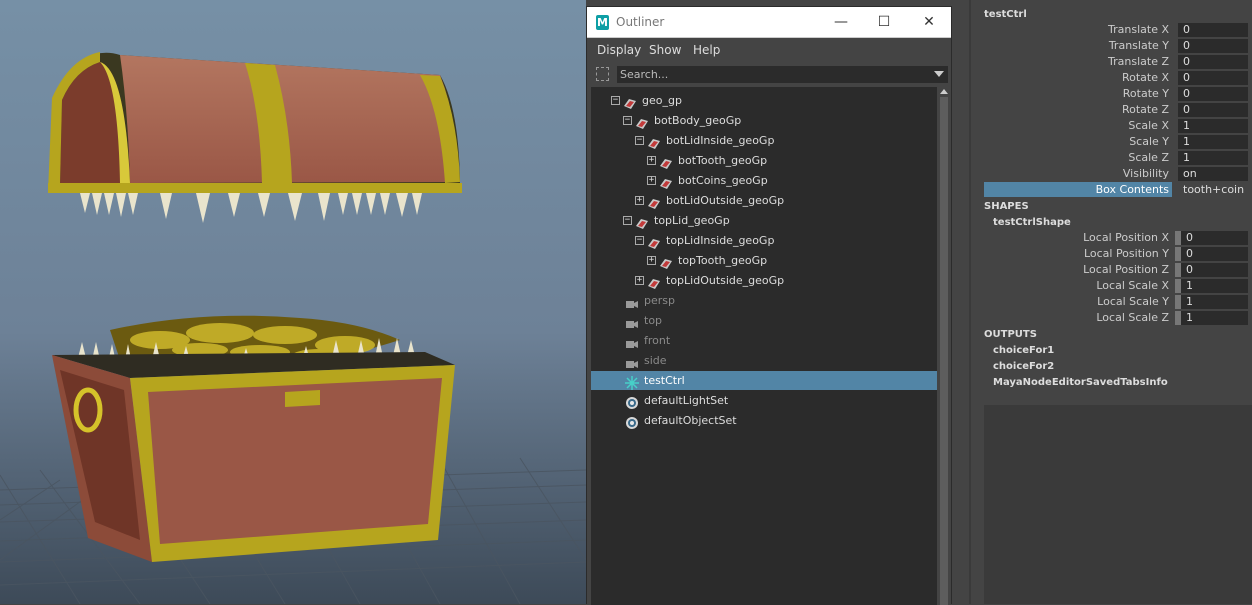  What do you see at coordinates (764, 121) in the screenshot?
I see `outliner-item: − botBody_geoGp` at bounding box center [764, 121].